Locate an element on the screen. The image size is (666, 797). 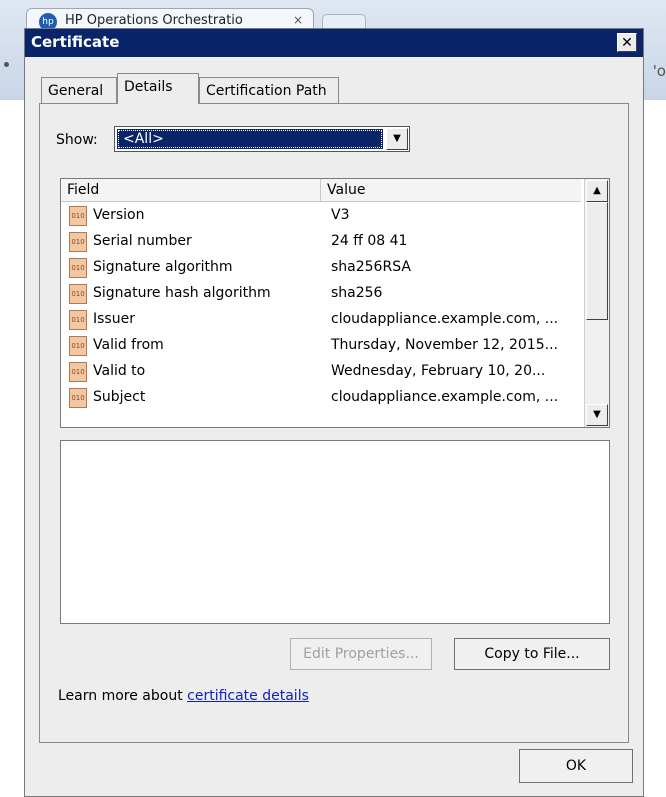
scroll-down-arrow-icon: ▼ is located at coordinates (597, 415).